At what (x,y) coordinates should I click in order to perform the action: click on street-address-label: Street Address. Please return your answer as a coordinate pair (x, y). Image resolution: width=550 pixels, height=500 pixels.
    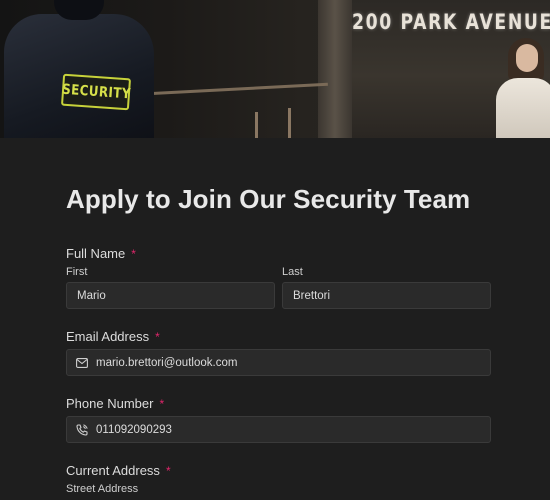
    Looking at the image, I should click on (102, 489).